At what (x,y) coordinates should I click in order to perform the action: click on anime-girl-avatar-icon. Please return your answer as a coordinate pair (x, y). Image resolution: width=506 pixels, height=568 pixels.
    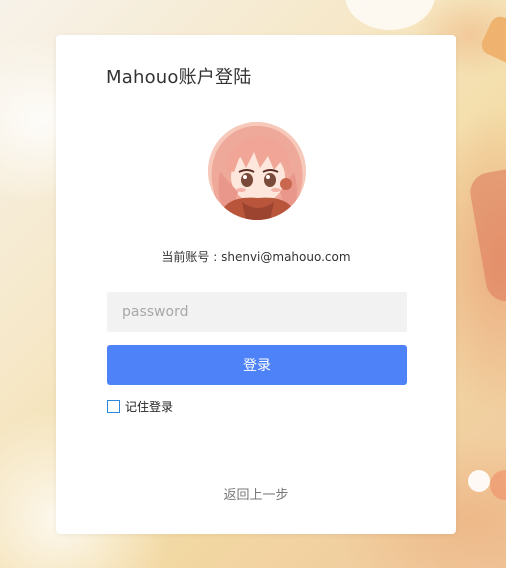
    Looking at the image, I should click on (257, 171).